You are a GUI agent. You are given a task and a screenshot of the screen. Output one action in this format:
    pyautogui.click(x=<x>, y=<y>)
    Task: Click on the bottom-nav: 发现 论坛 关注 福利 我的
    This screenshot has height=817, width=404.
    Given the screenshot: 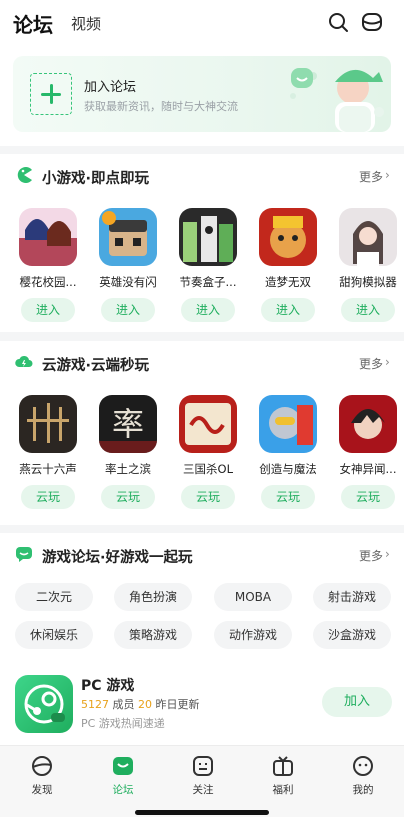 What is the action you would take?
    pyautogui.click(x=202, y=781)
    